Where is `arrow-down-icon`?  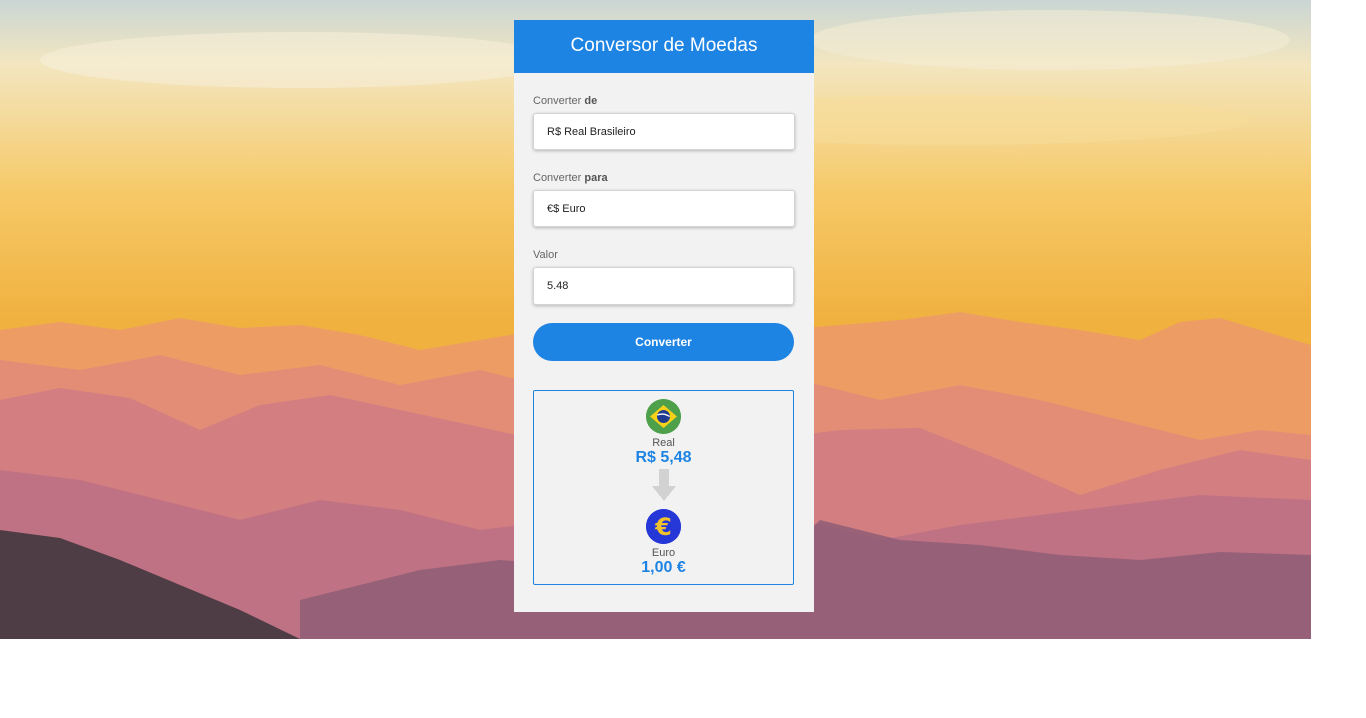 arrow-down-icon is located at coordinates (664, 488).